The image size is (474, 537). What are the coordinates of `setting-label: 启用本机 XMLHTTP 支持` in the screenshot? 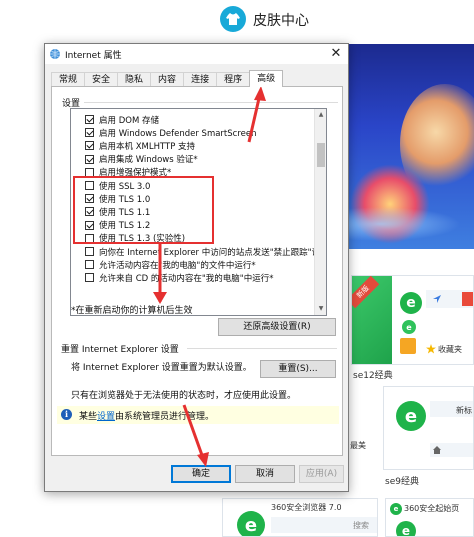 It's located at (147, 146).